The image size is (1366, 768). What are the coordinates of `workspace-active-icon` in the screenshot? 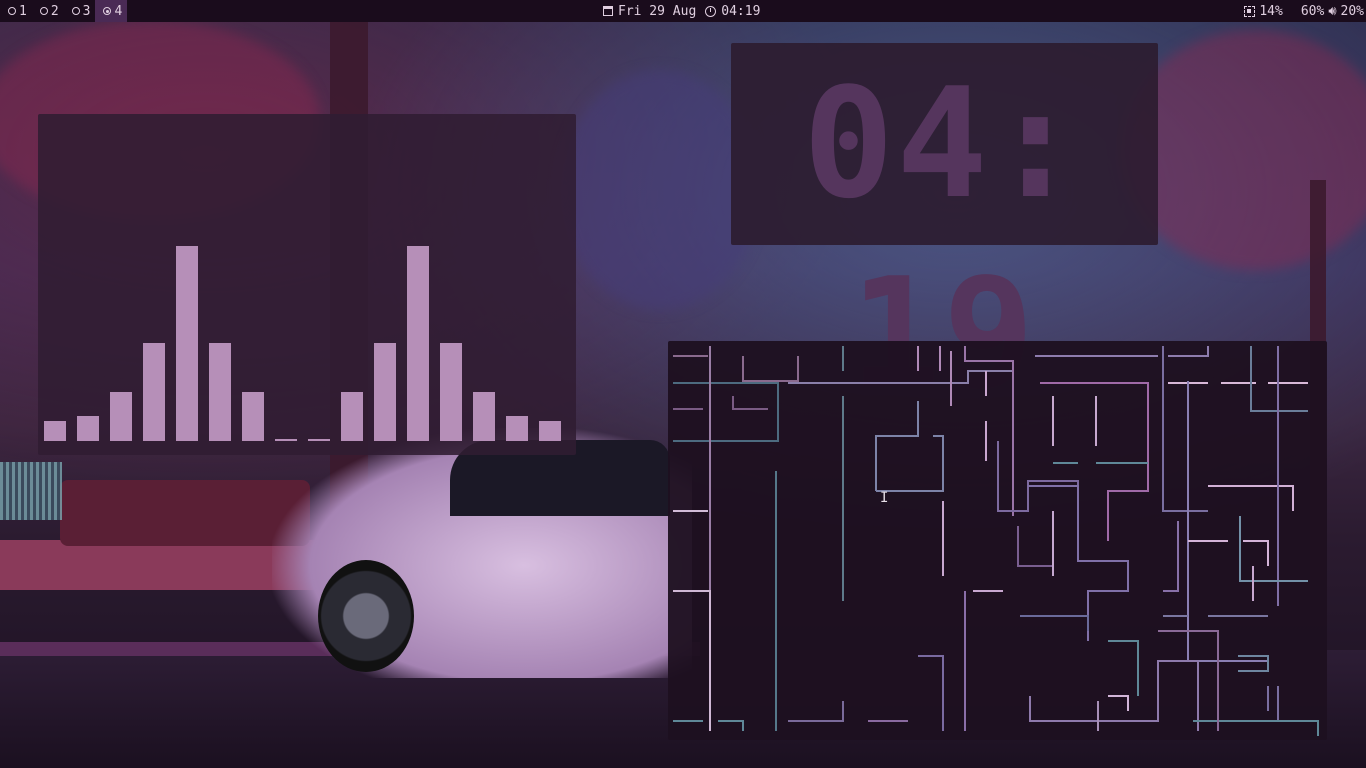 It's located at (107, 11).